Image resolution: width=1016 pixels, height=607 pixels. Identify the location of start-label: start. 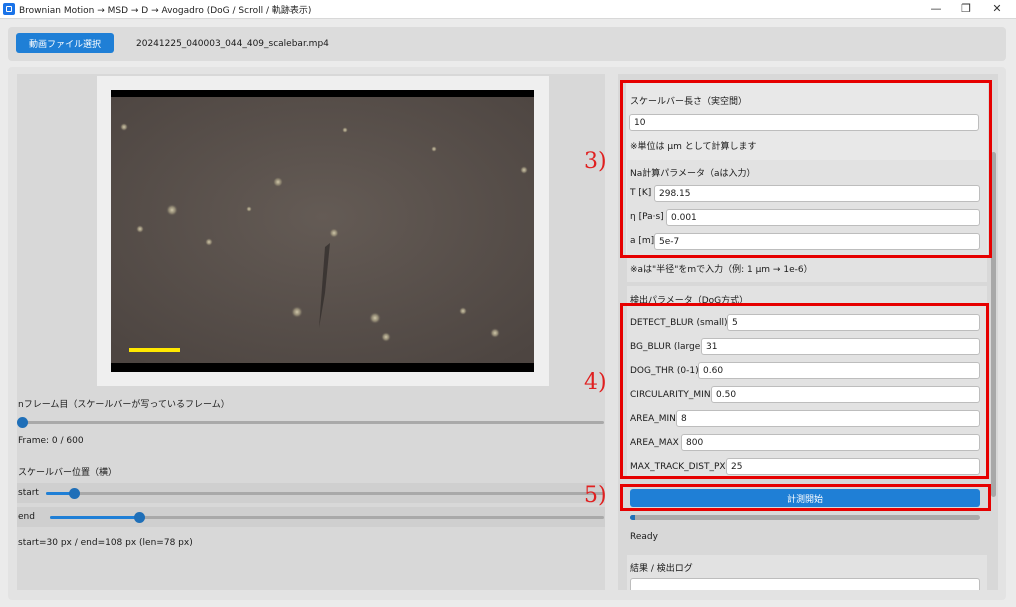
(28, 493).